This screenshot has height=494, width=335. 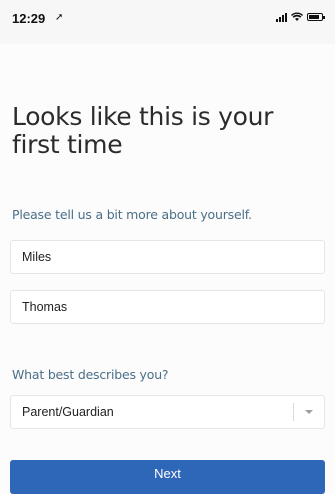 I want to click on status-time: 12:29, so click(x=29, y=18).